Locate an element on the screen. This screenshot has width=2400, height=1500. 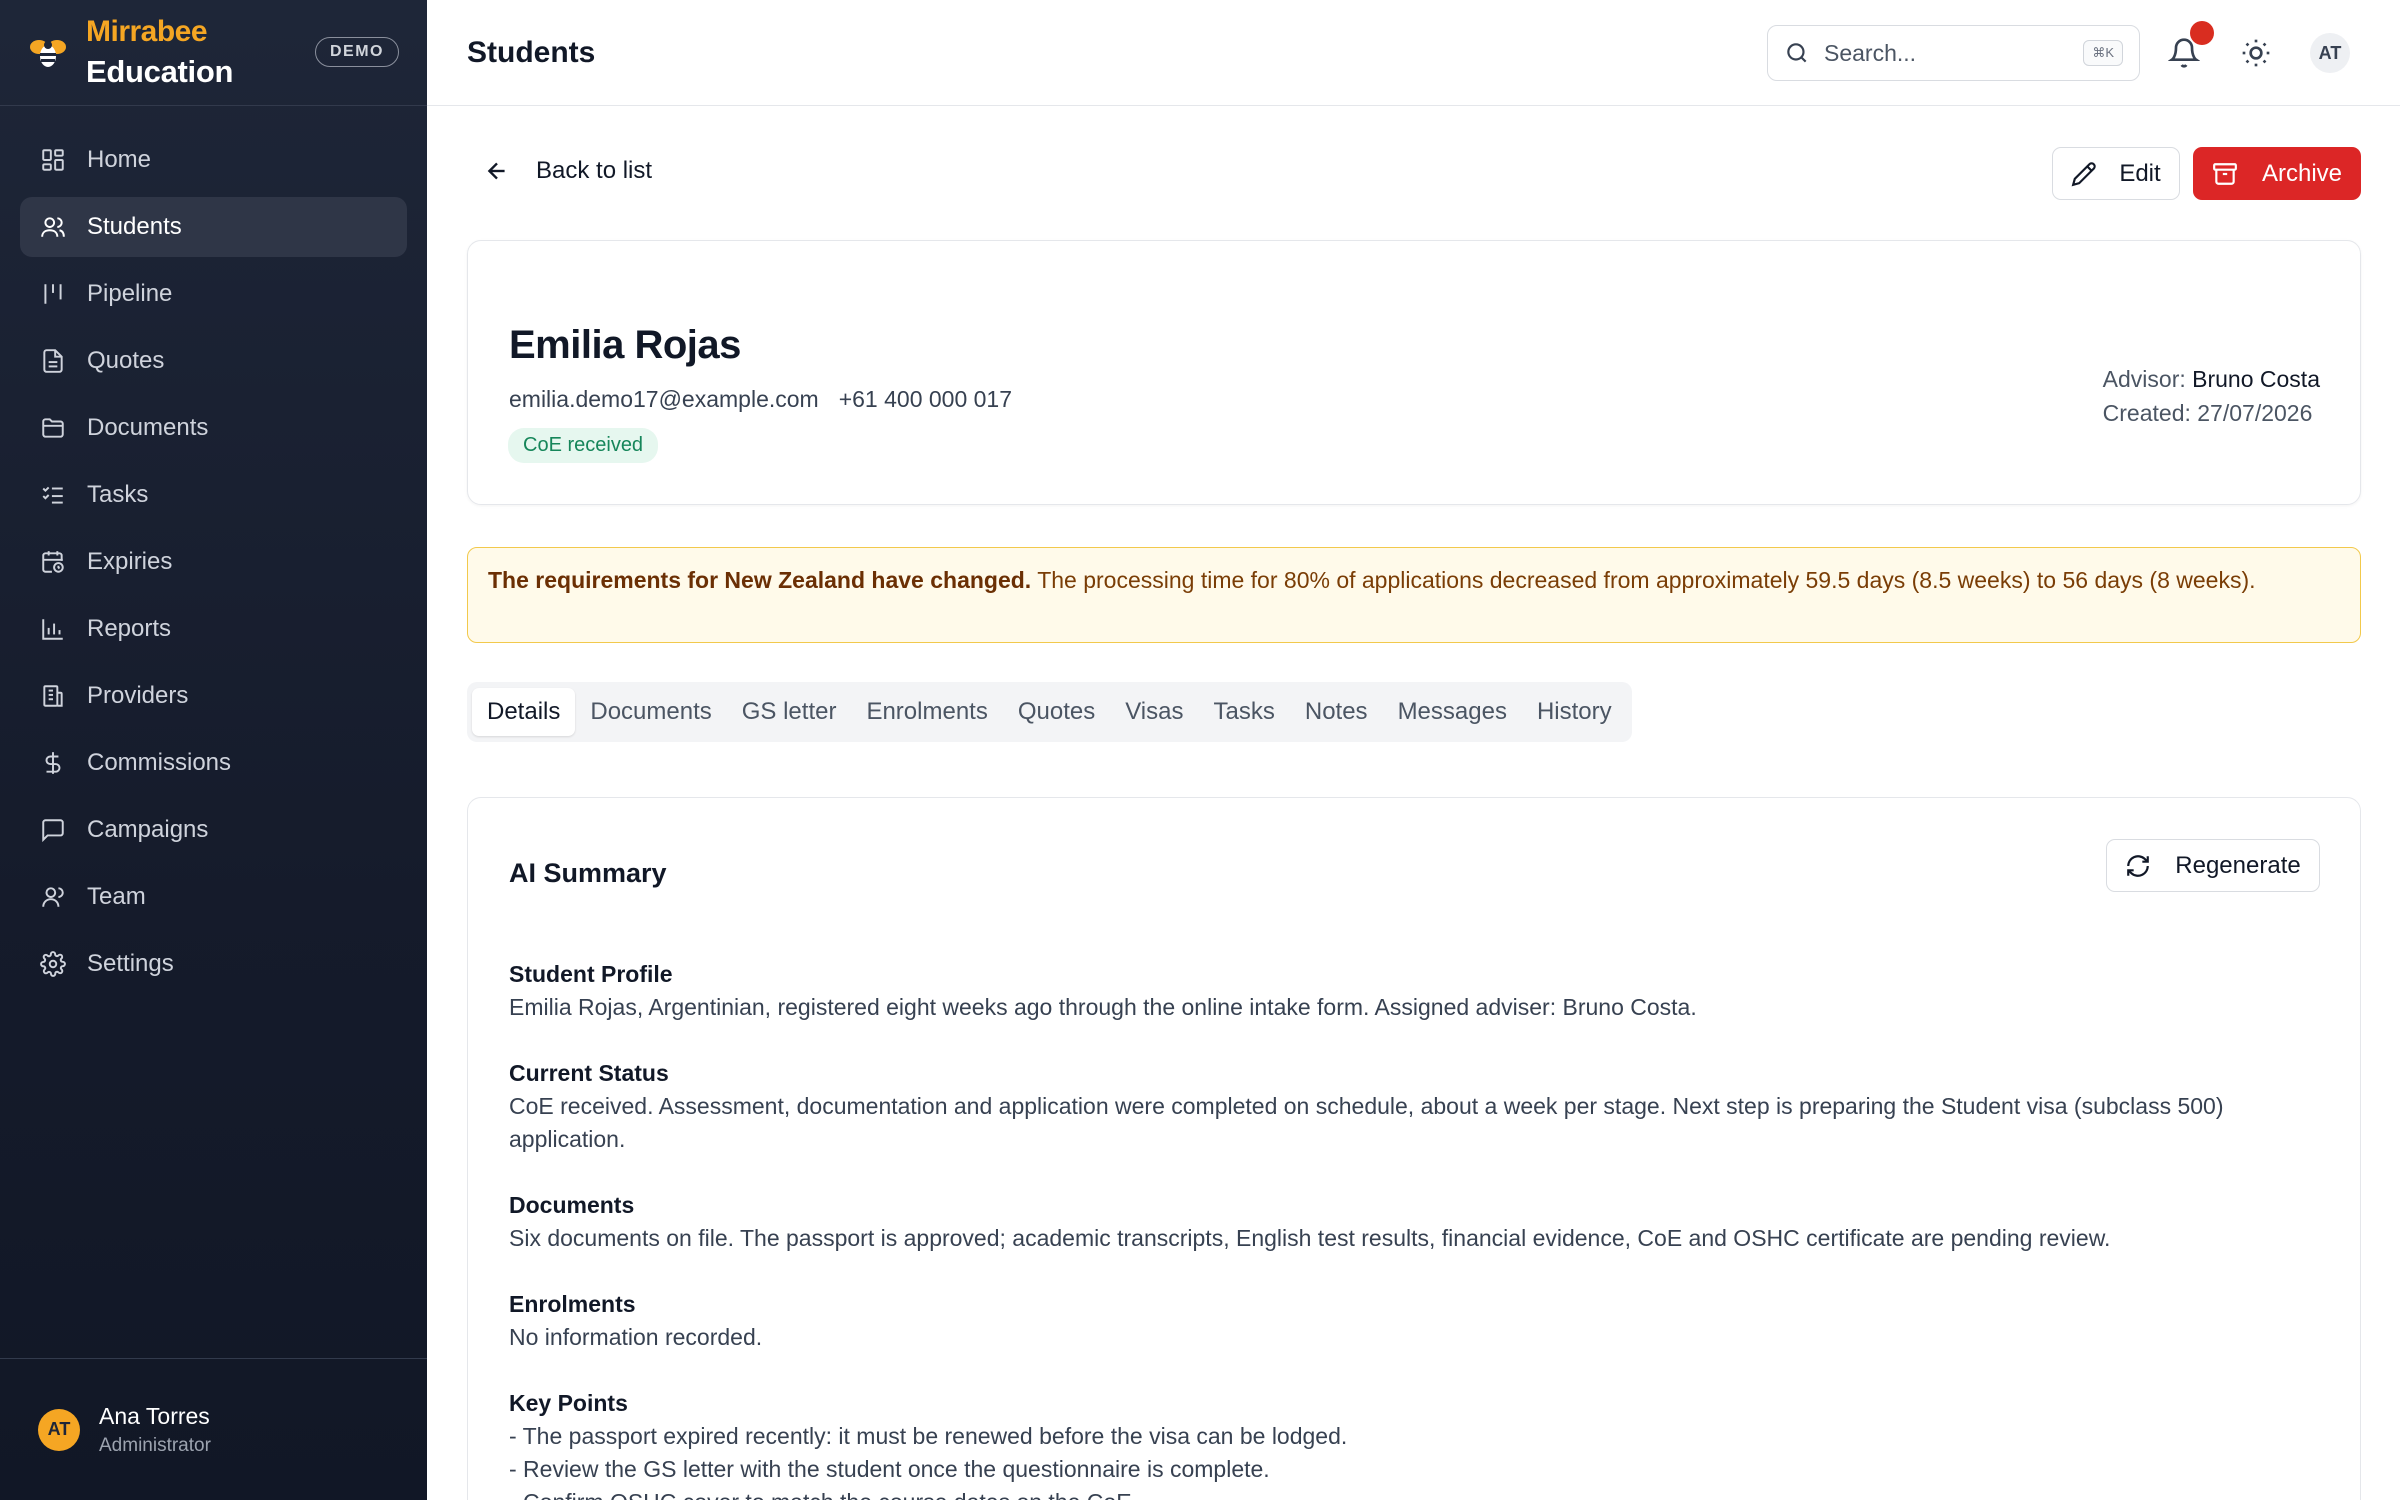
brand-name-bottom: Education is located at coordinates (160, 71).